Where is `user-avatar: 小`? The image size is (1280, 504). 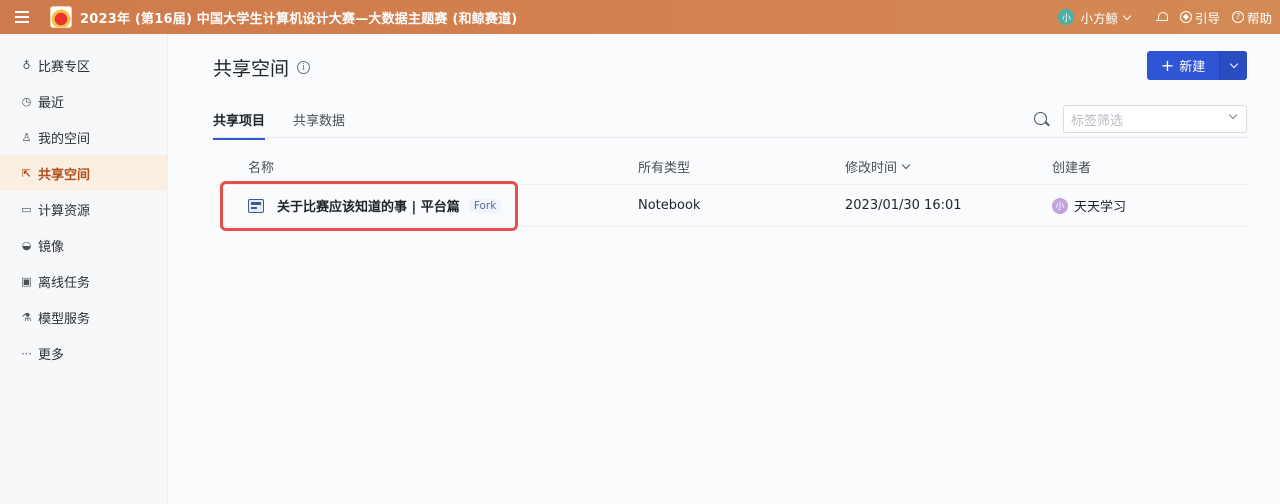
user-avatar: 小 is located at coordinates (1066, 17).